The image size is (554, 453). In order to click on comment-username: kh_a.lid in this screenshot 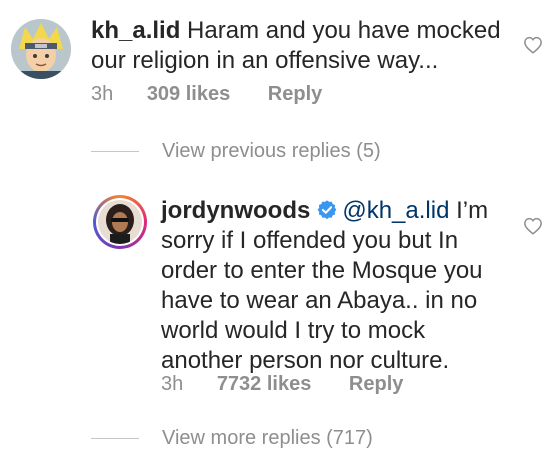, I will do `click(135, 30)`.